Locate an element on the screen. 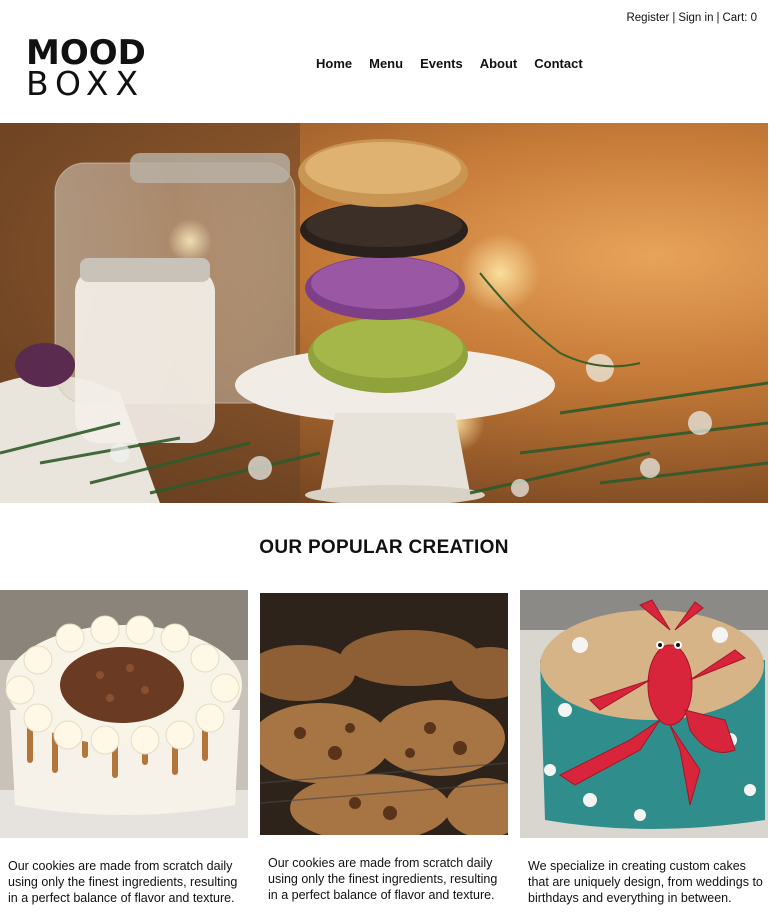 Image resolution: width=769 pixels, height=914 pixels. nav-menu: Menu is located at coordinates (386, 63).